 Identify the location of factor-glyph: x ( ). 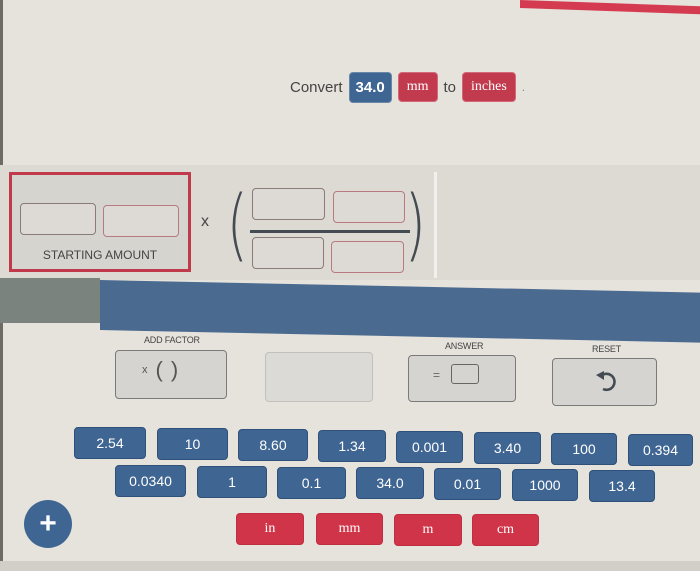
(160, 370).